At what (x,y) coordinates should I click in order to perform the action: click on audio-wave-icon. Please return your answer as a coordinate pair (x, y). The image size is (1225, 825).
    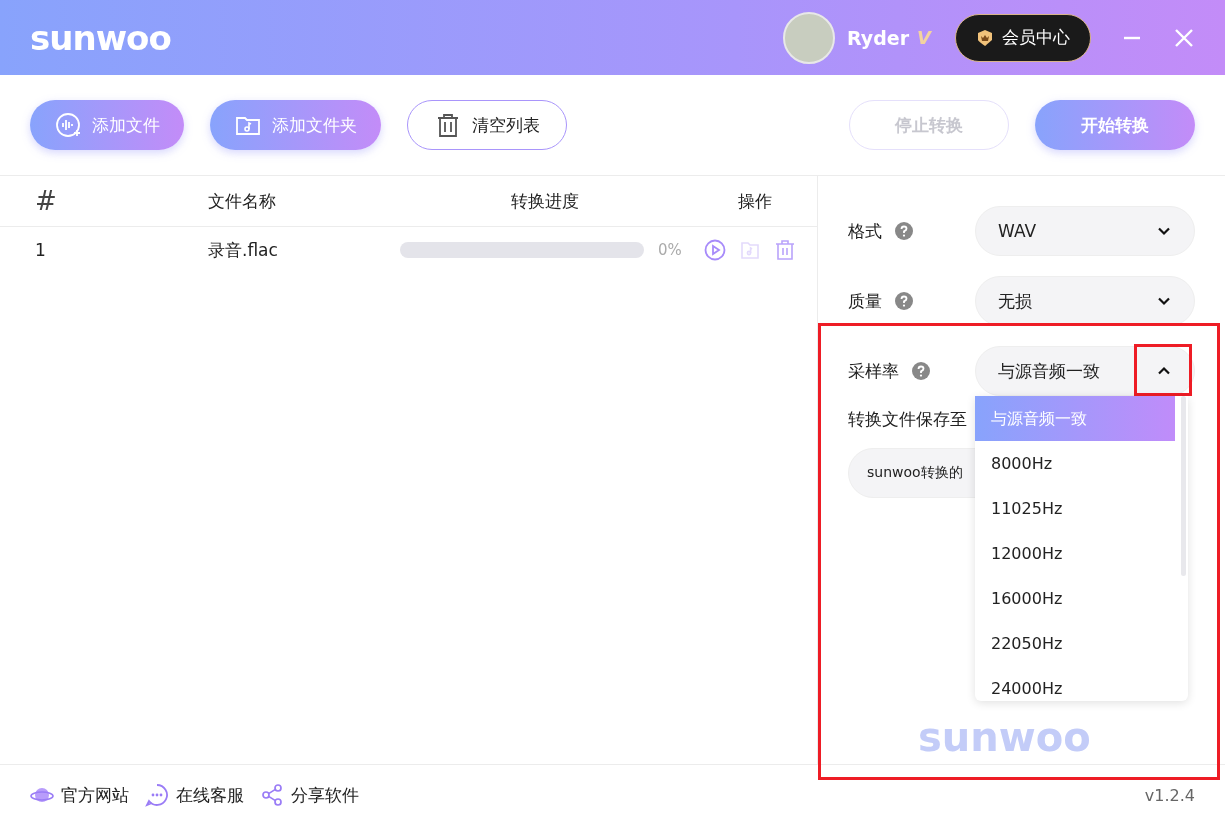
    Looking at the image, I should click on (68, 125).